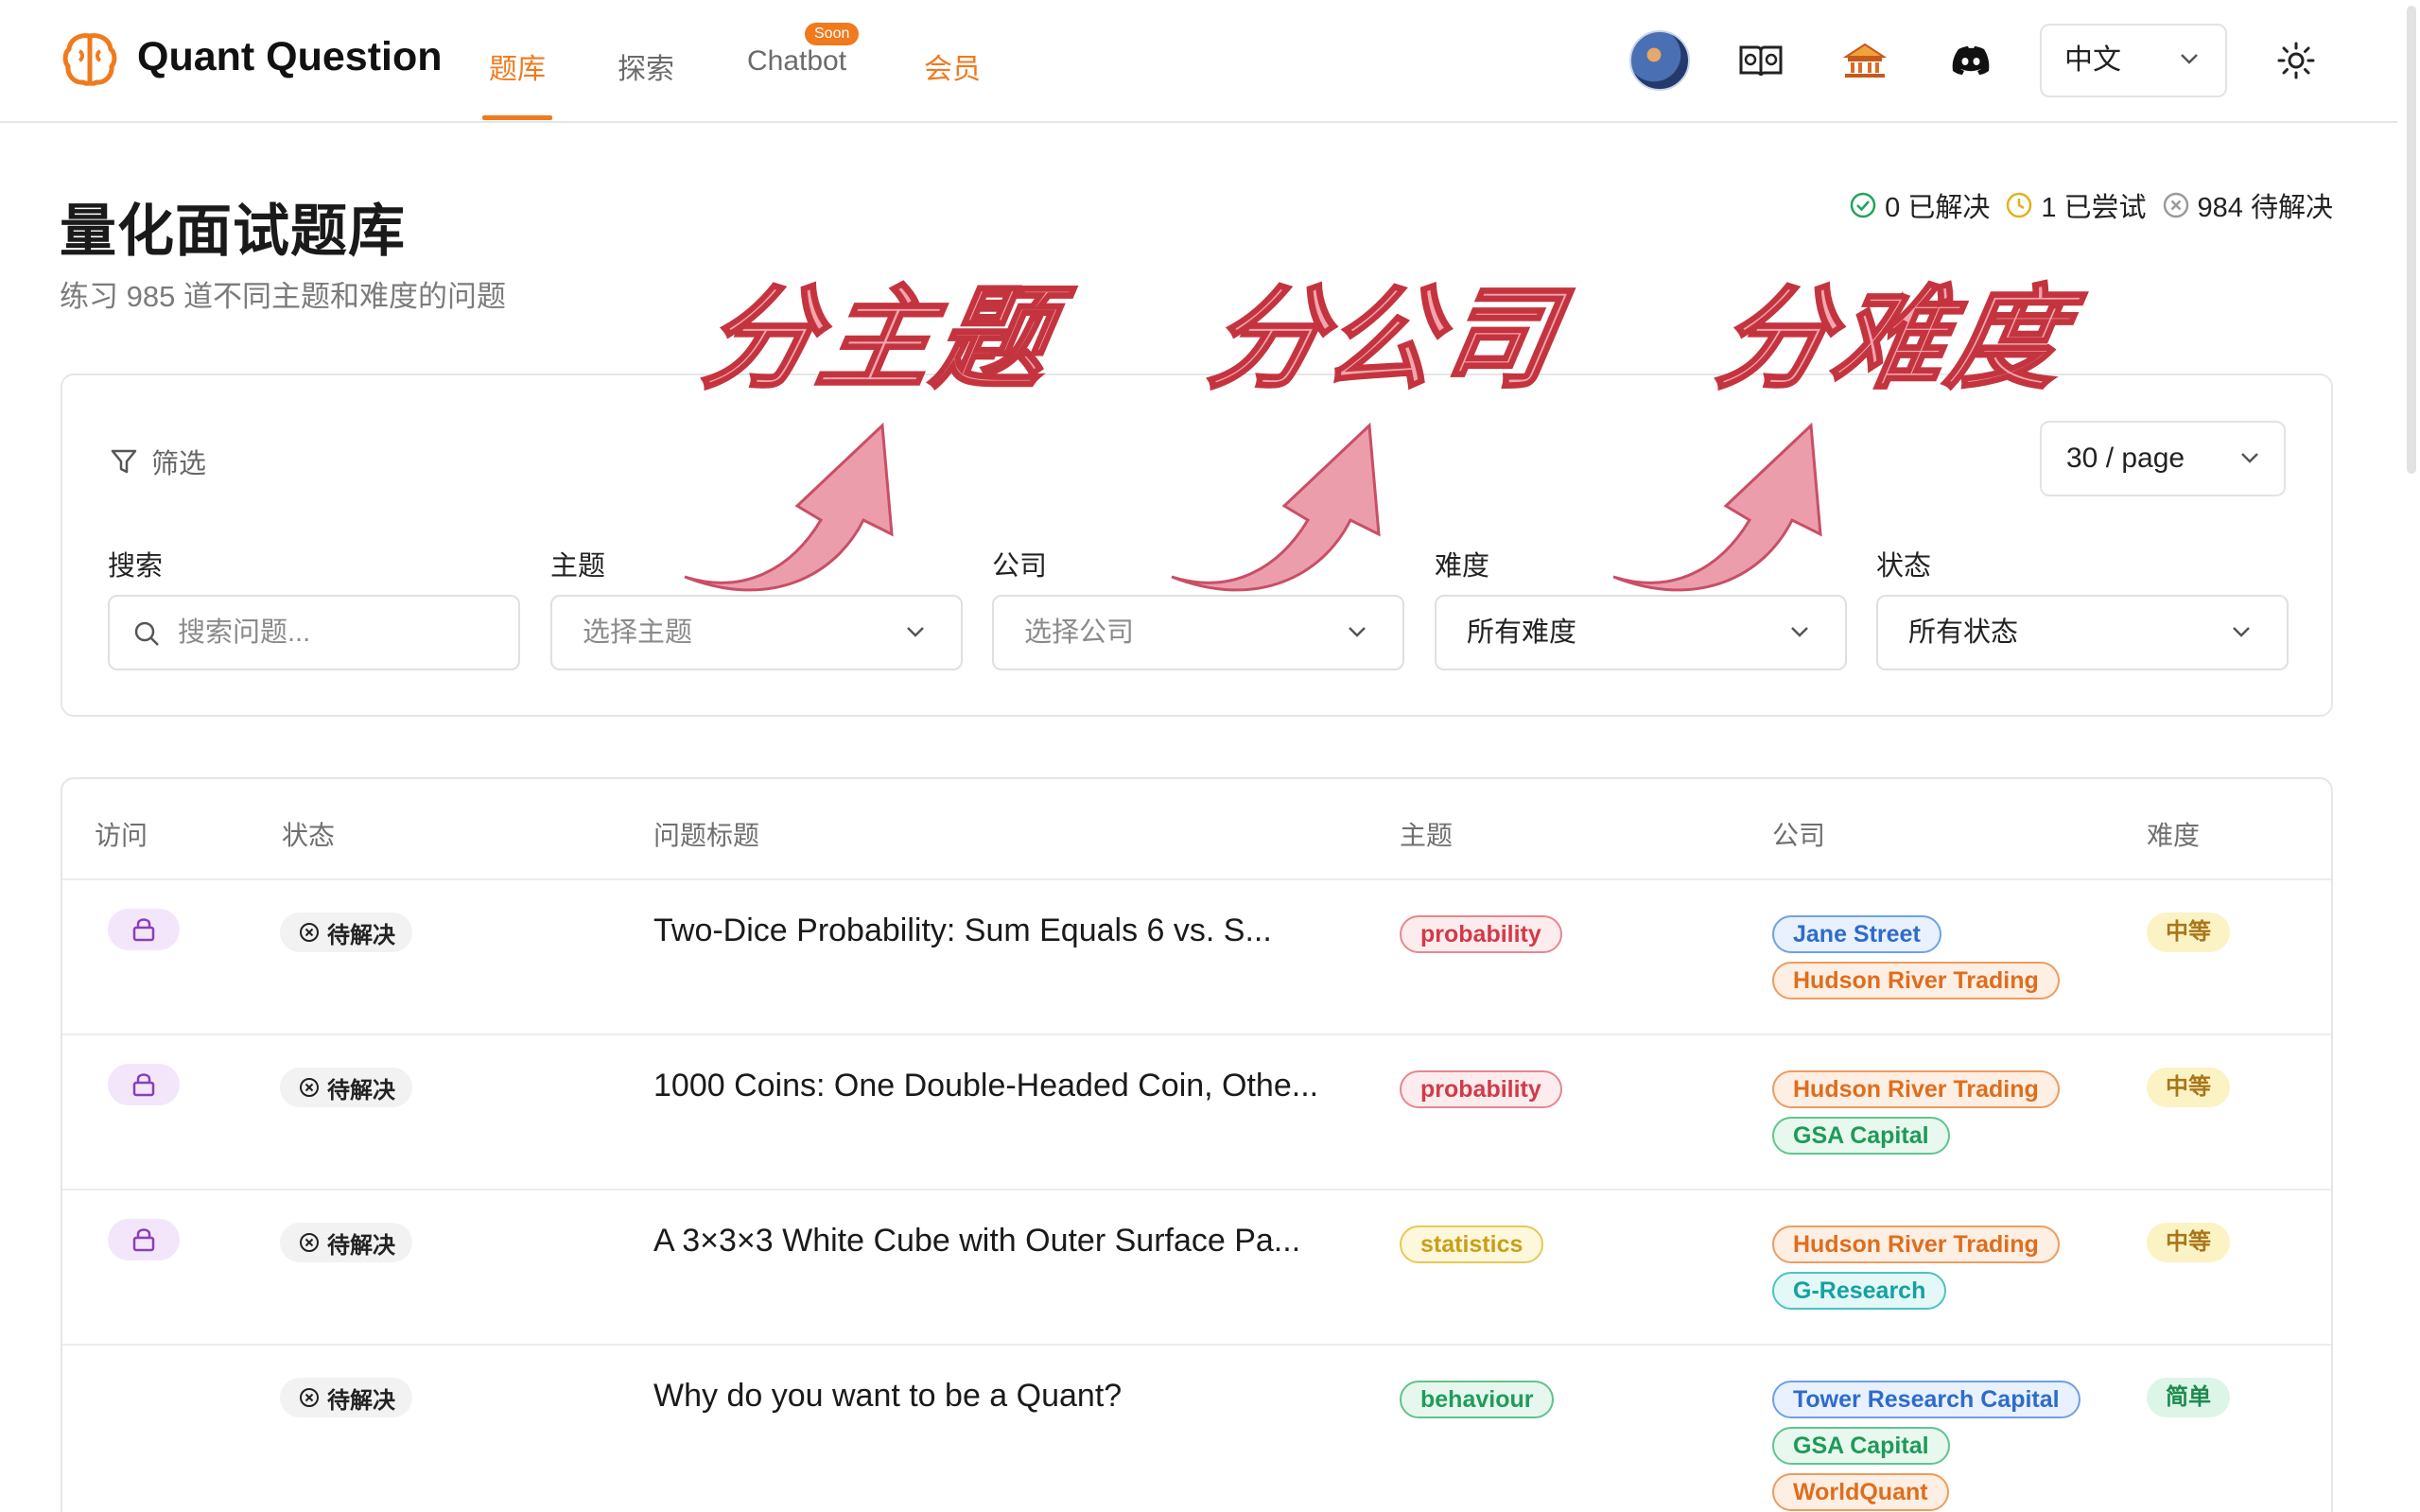 This screenshot has height=1512, width=2420. What do you see at coordinates (756, 633) in the screenshot?
I see `topic-select: 选择主题` at bounding box center [756, 633].